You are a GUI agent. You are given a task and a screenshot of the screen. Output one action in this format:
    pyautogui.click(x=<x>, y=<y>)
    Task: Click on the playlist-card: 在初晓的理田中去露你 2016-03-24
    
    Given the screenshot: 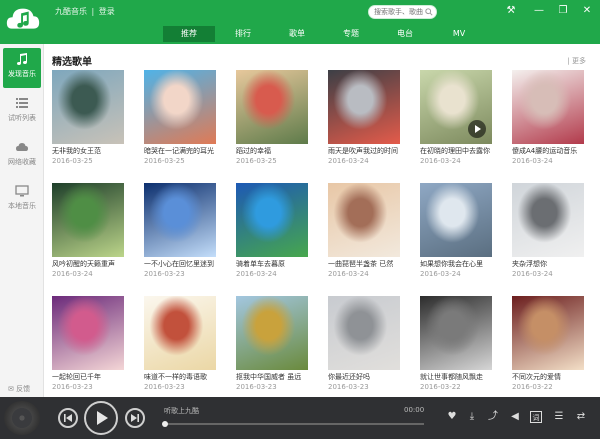 What is the action you would take?
    pyautogui.click(x=456, y=117)
    